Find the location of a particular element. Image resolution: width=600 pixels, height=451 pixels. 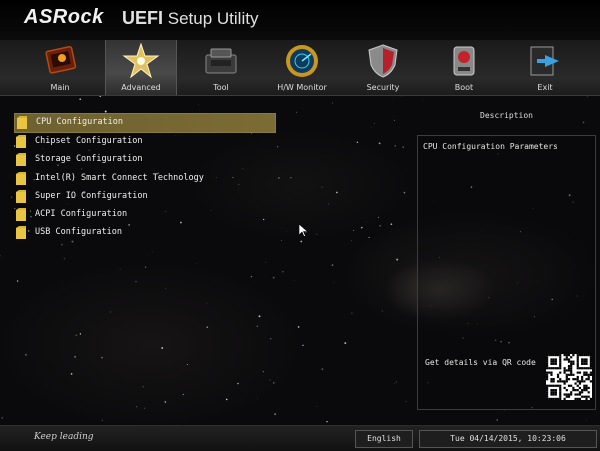

mouse-cursor-icon is located at coordinates (303, 230).